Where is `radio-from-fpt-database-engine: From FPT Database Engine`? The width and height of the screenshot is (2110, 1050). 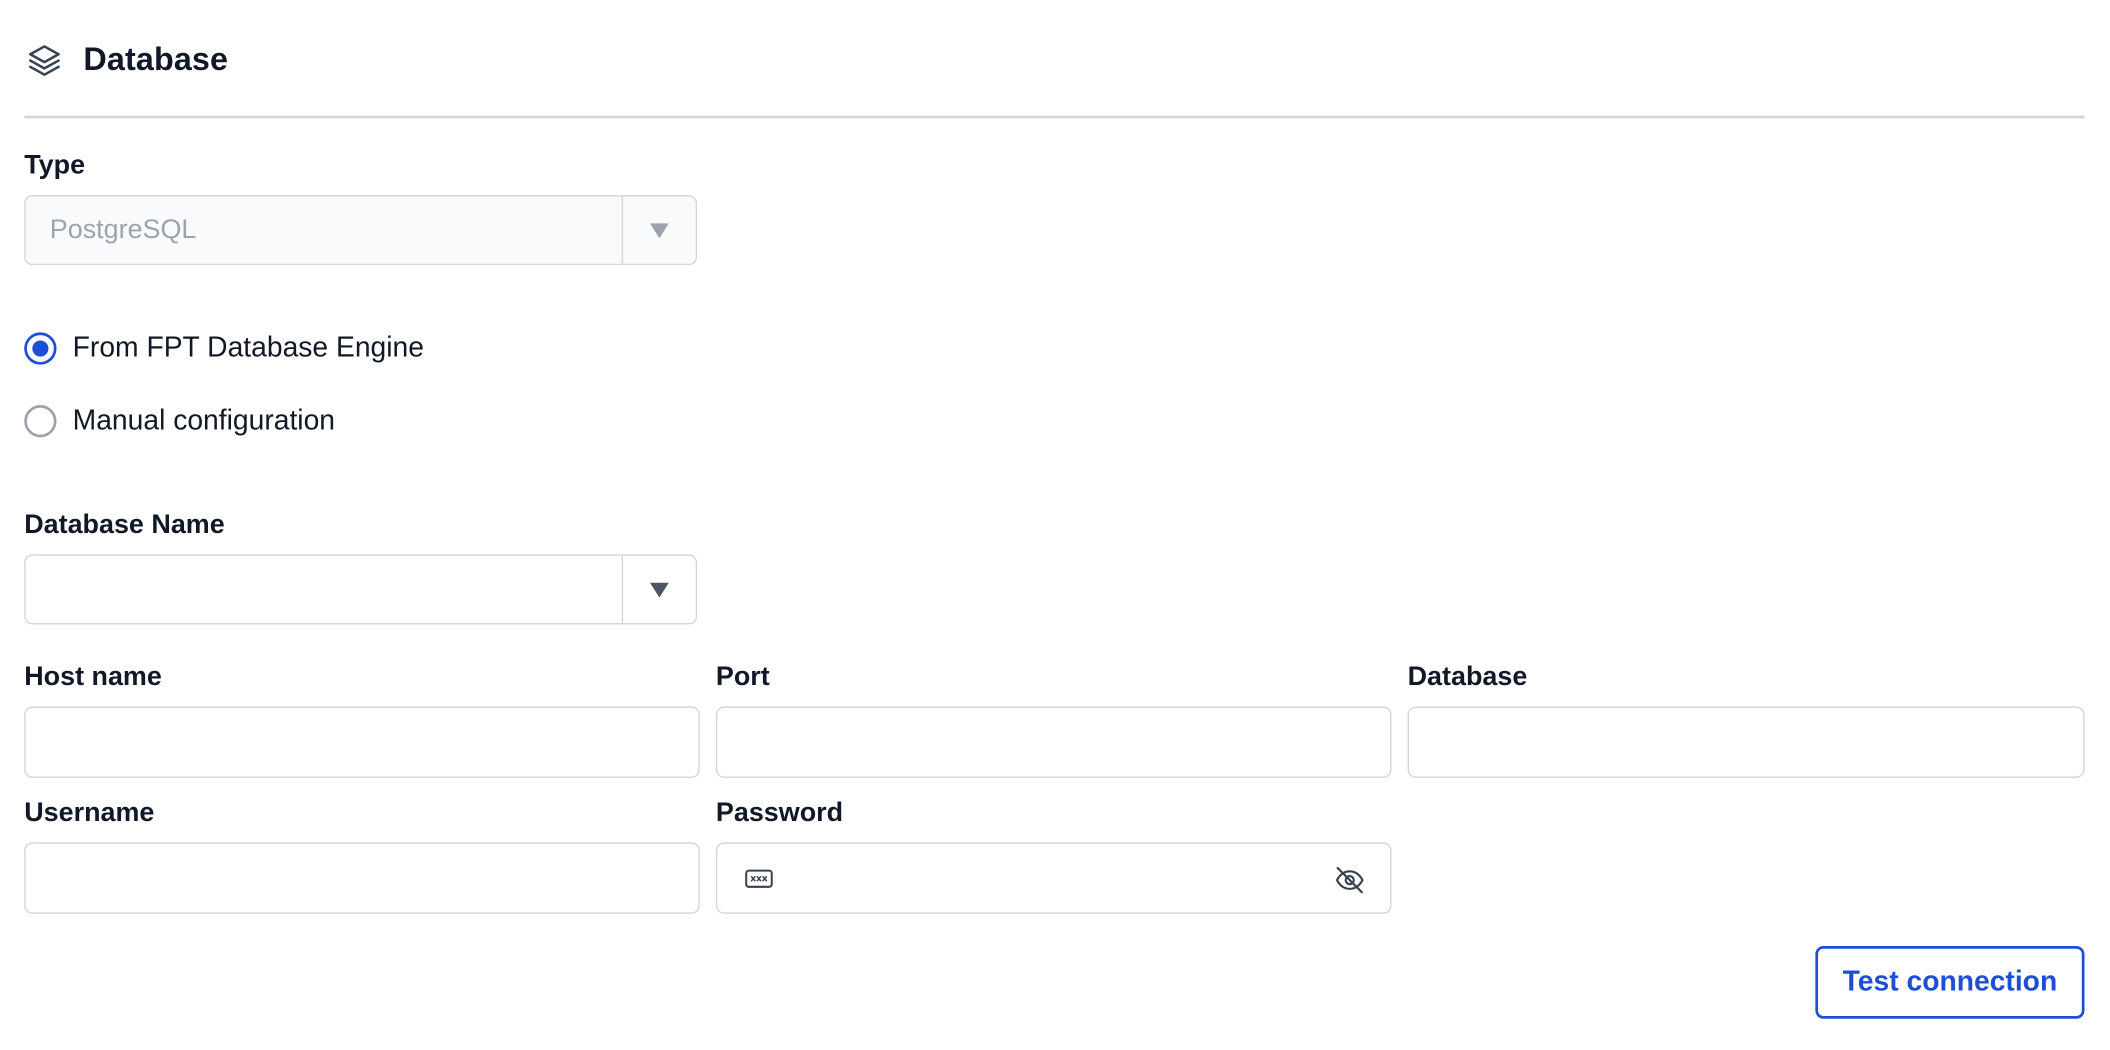 radio-from-fpt-database-engine: From FPT Database Engine is located at coordinates (224, 348).